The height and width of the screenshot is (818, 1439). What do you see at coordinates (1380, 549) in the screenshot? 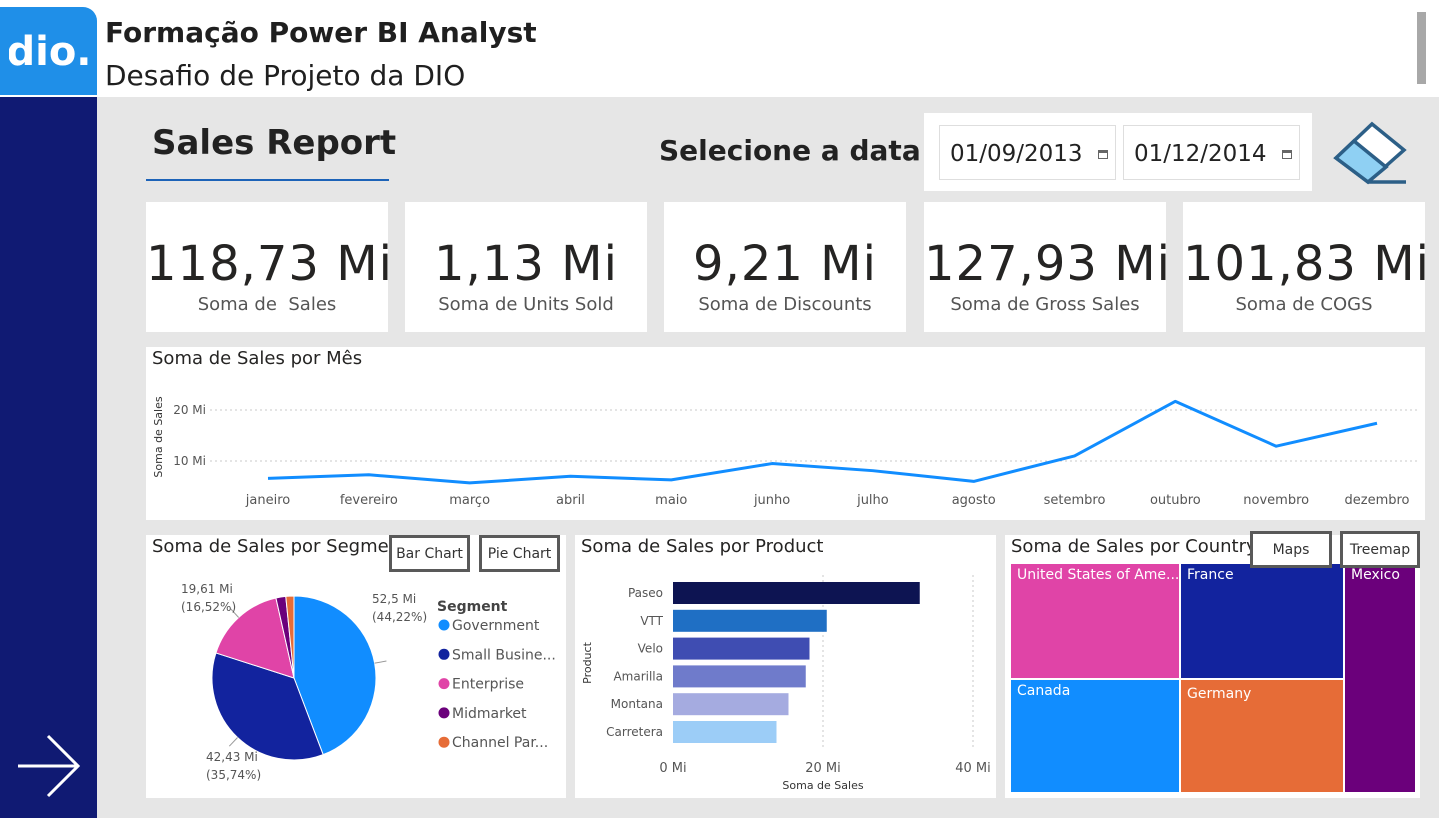
I see `treemap-toggle-button: Treemap` at bounding box center [1380, 549].